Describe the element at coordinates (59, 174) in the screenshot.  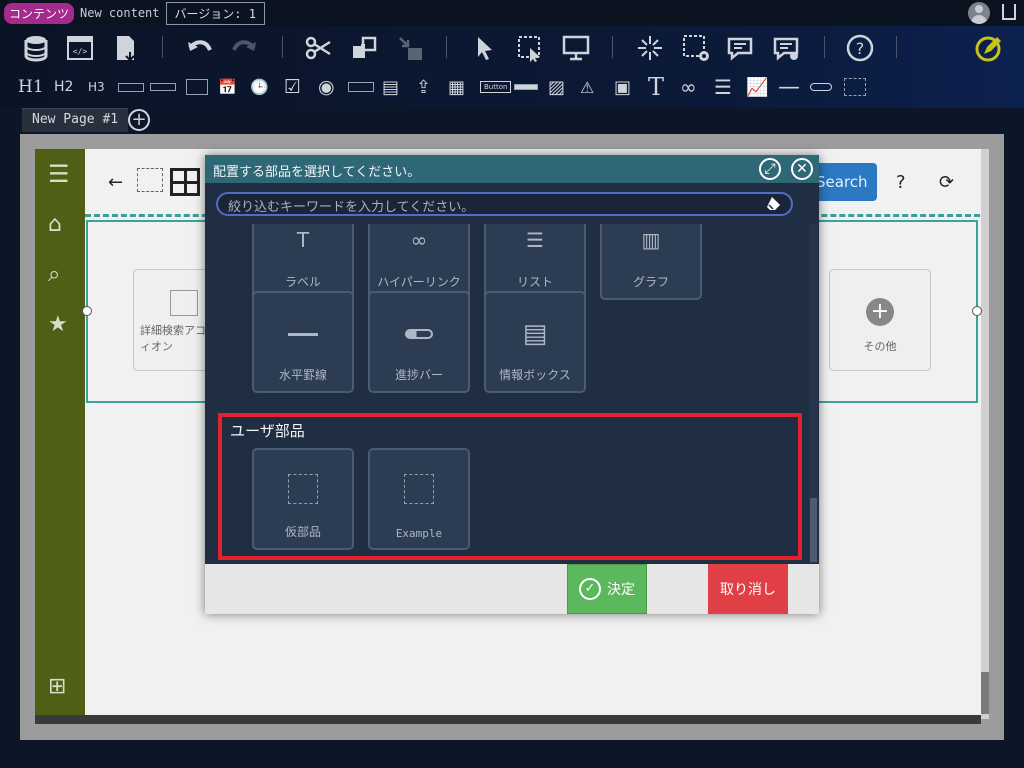
I see `hamburger-icon: ☰` at that location.